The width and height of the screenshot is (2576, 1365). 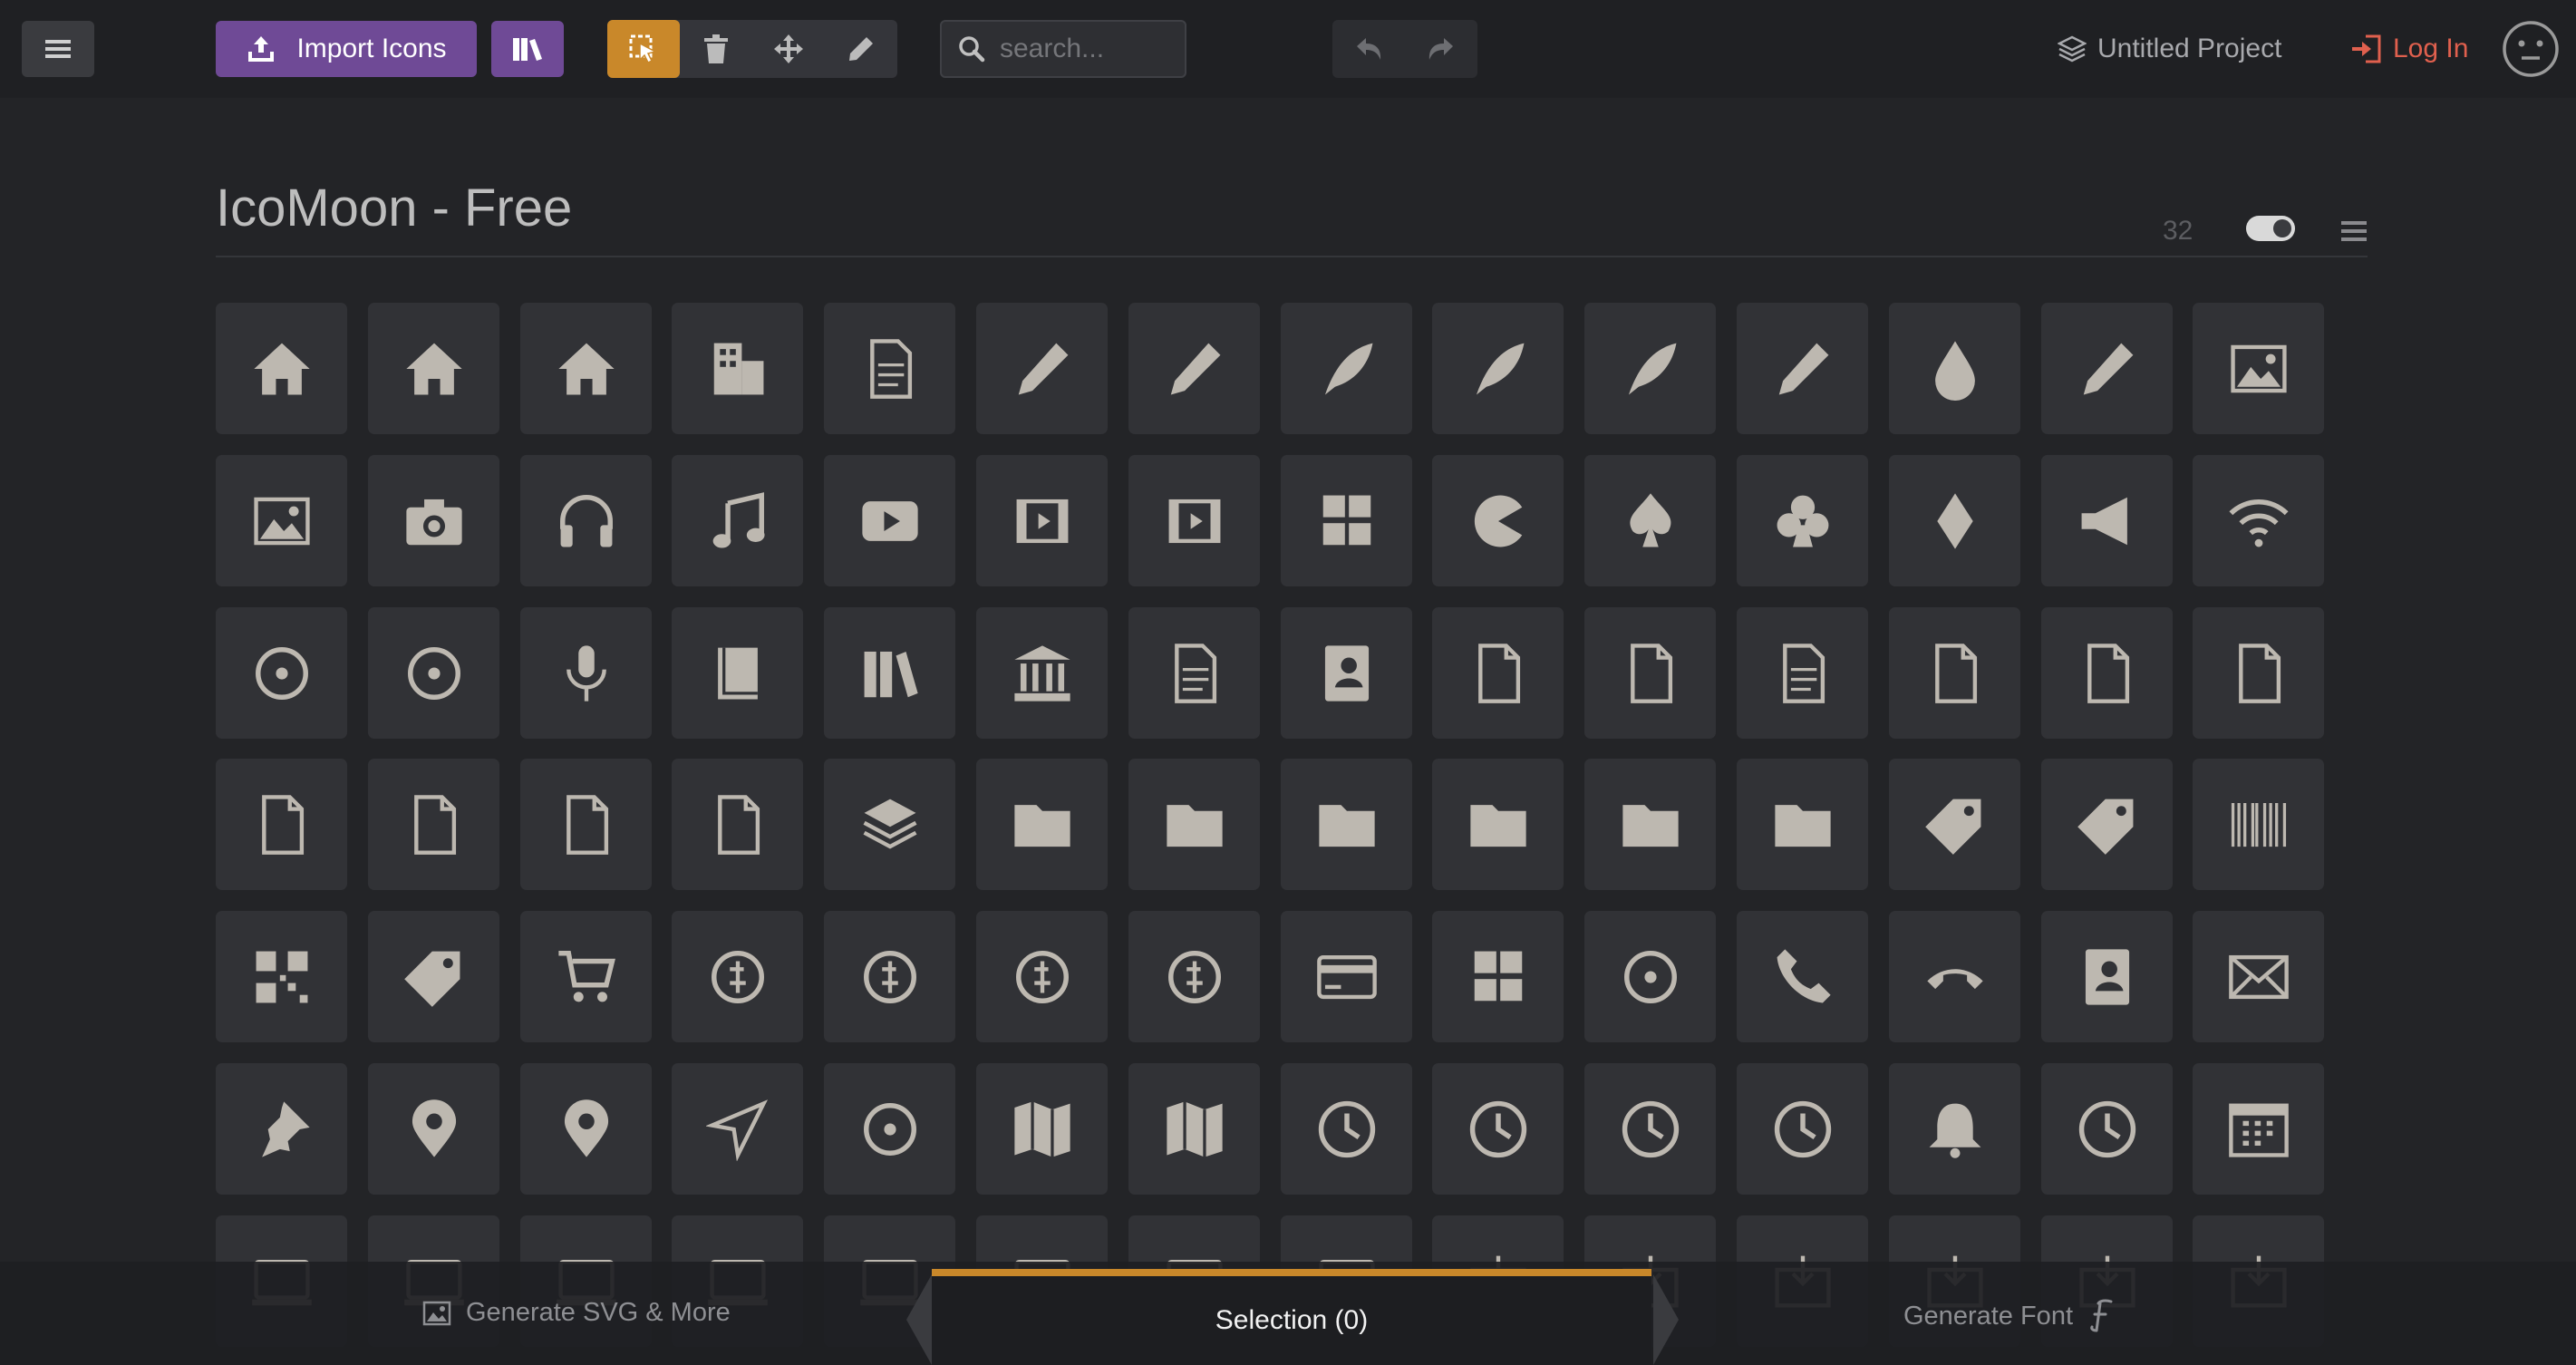 I want to click on icon-tile-file-text2, so click(x=1802, y=673).